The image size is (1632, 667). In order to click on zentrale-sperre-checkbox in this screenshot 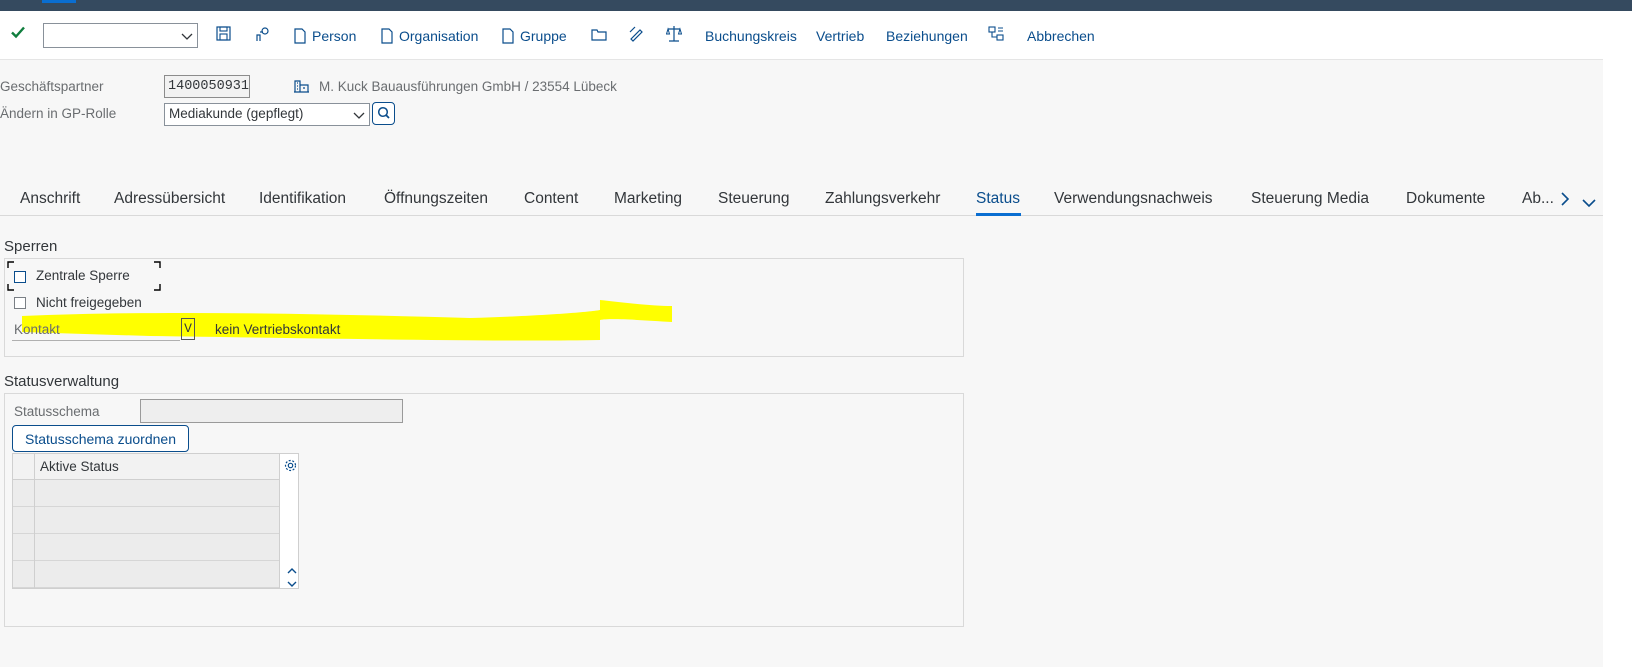, I will do `click(20, 277)`.